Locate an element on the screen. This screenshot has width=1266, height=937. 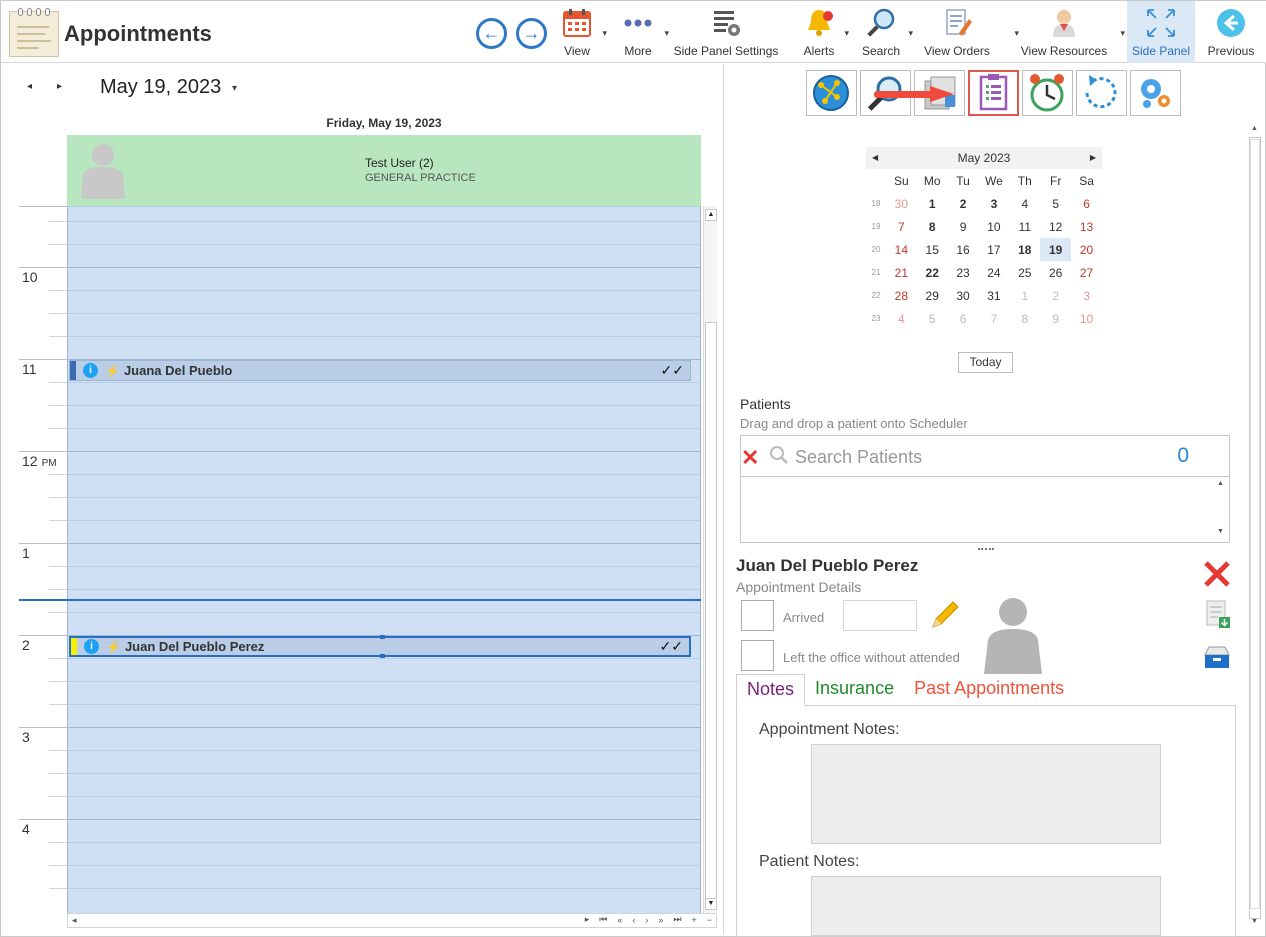
view-resources-button: View Resources ▾ is located at coordinates (1072, 32).